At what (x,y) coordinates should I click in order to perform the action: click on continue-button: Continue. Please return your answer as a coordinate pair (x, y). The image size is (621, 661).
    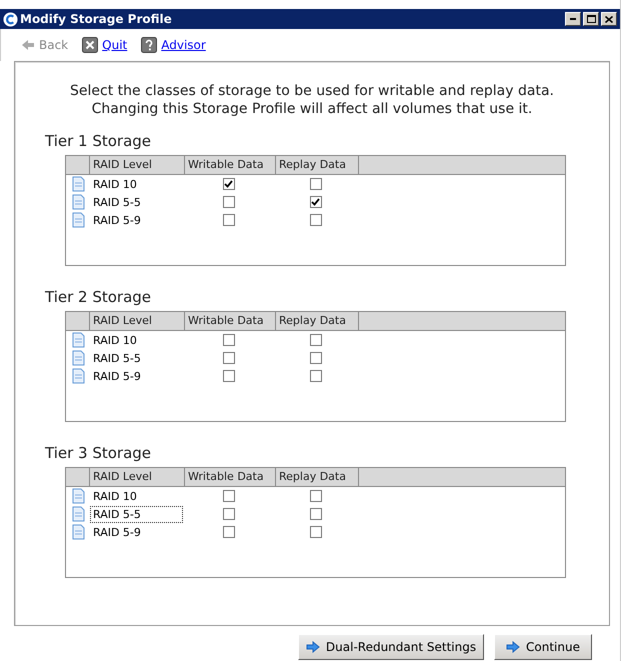
    Looking at the image, I should click on (543, 647).